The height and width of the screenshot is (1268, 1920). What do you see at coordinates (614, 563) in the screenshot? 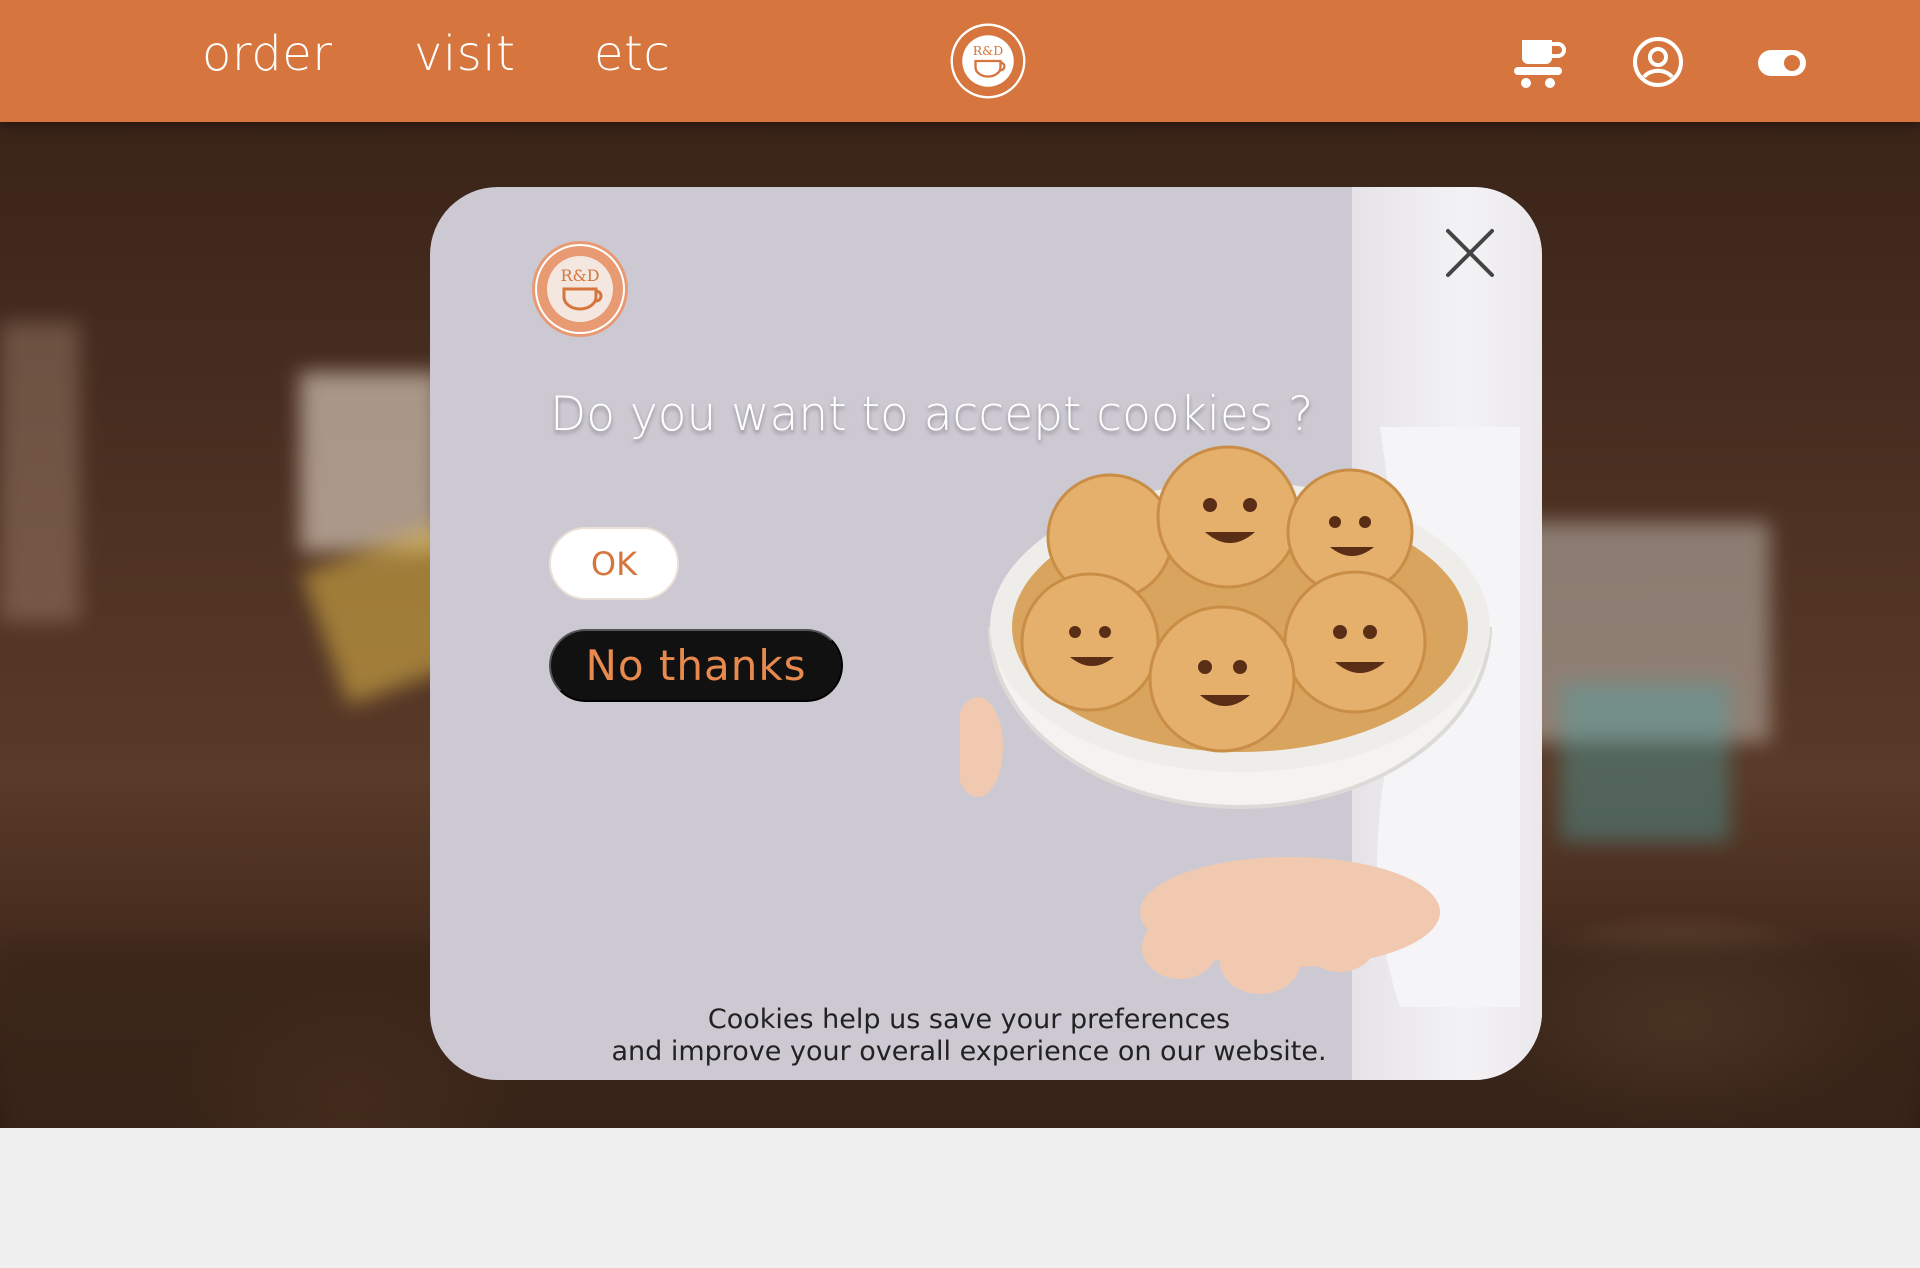
I see `accept-cookies-button: OK` at bounding box center [614, 563].